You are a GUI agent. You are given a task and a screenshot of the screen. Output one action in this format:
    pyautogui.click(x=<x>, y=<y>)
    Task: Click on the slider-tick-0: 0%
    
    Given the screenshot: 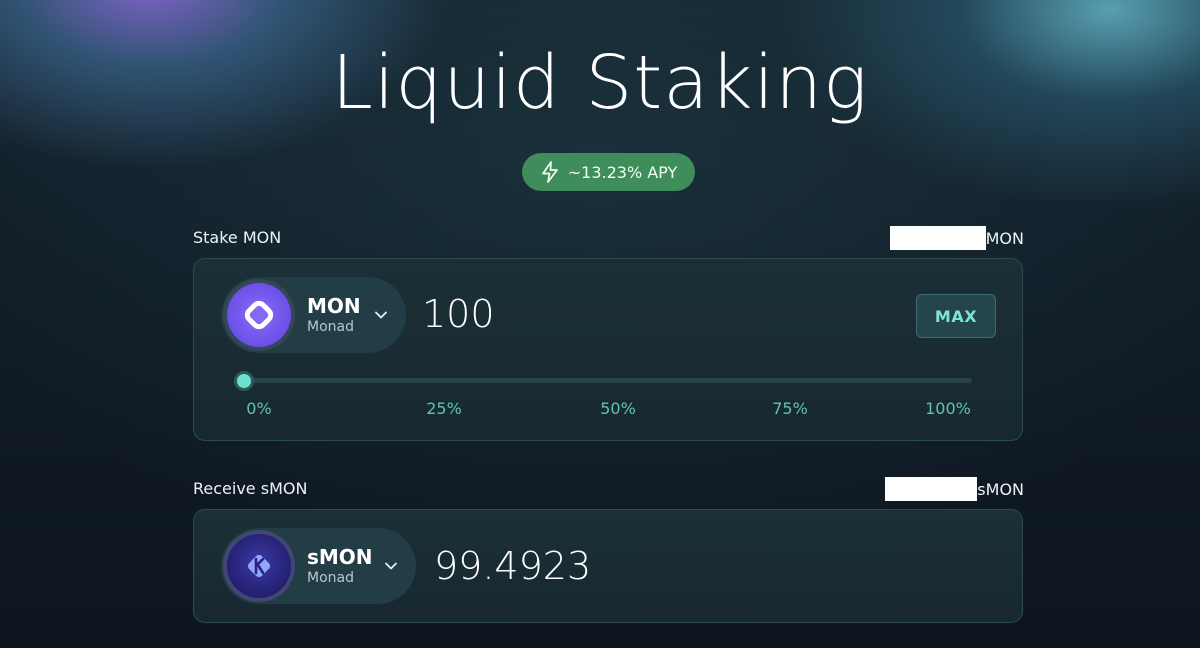 What is the action you would take?
    pyautogui.click(x=258, y=408)
    